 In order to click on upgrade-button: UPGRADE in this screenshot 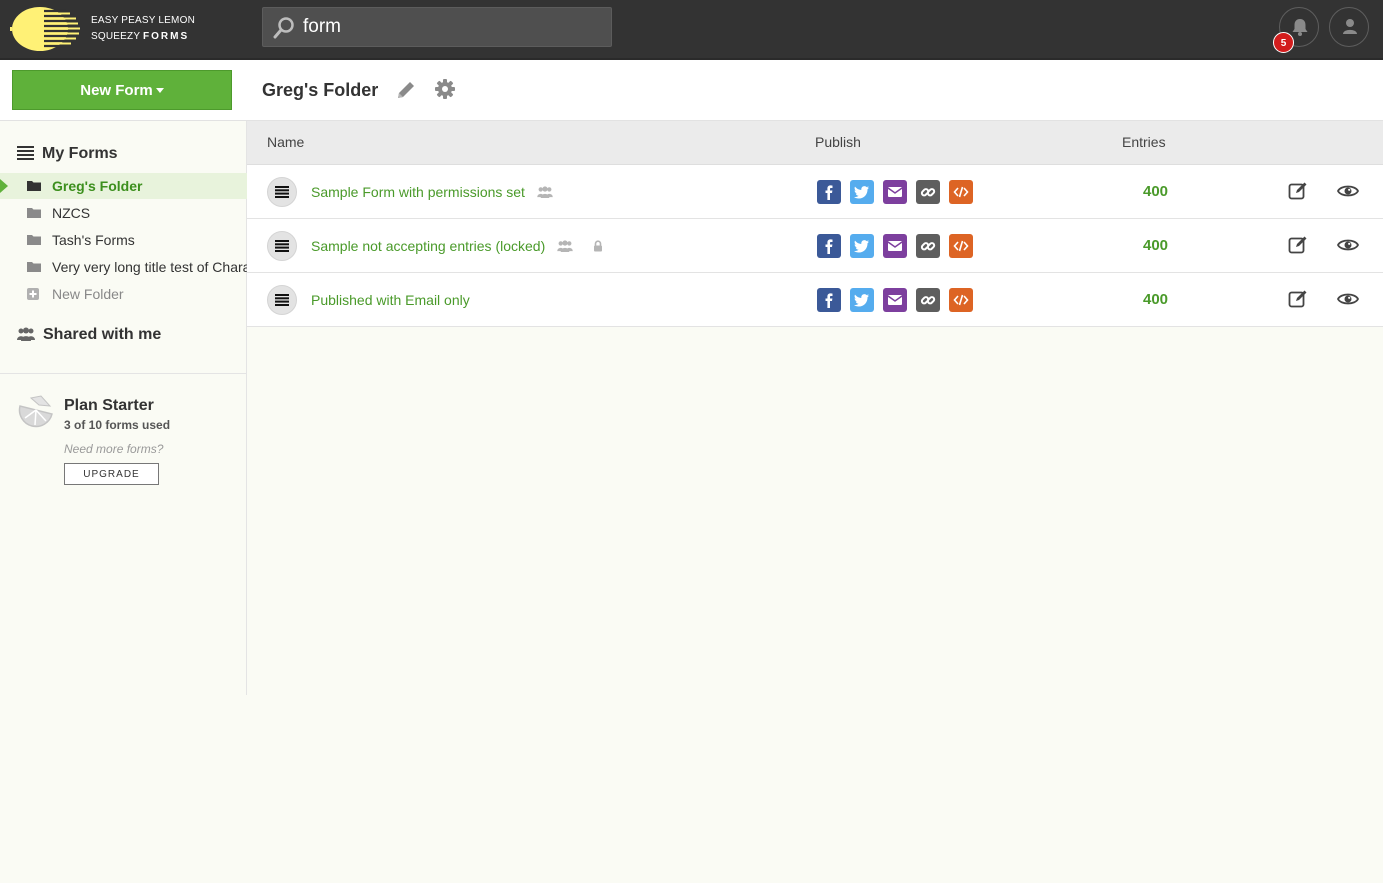, I will do `click(111, 474)`.